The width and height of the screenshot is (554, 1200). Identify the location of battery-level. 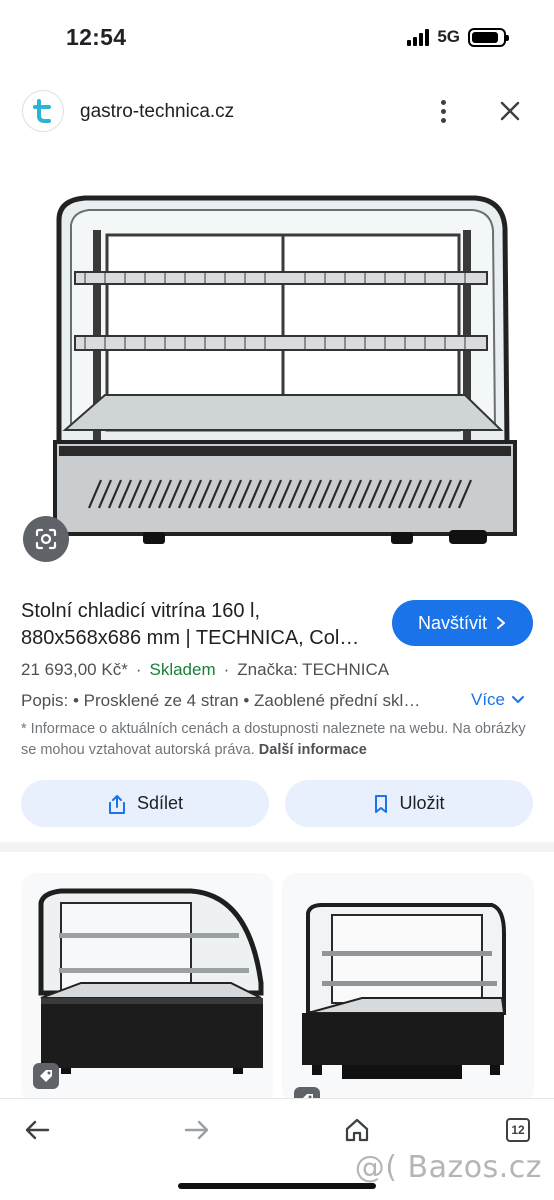
(485, 37).